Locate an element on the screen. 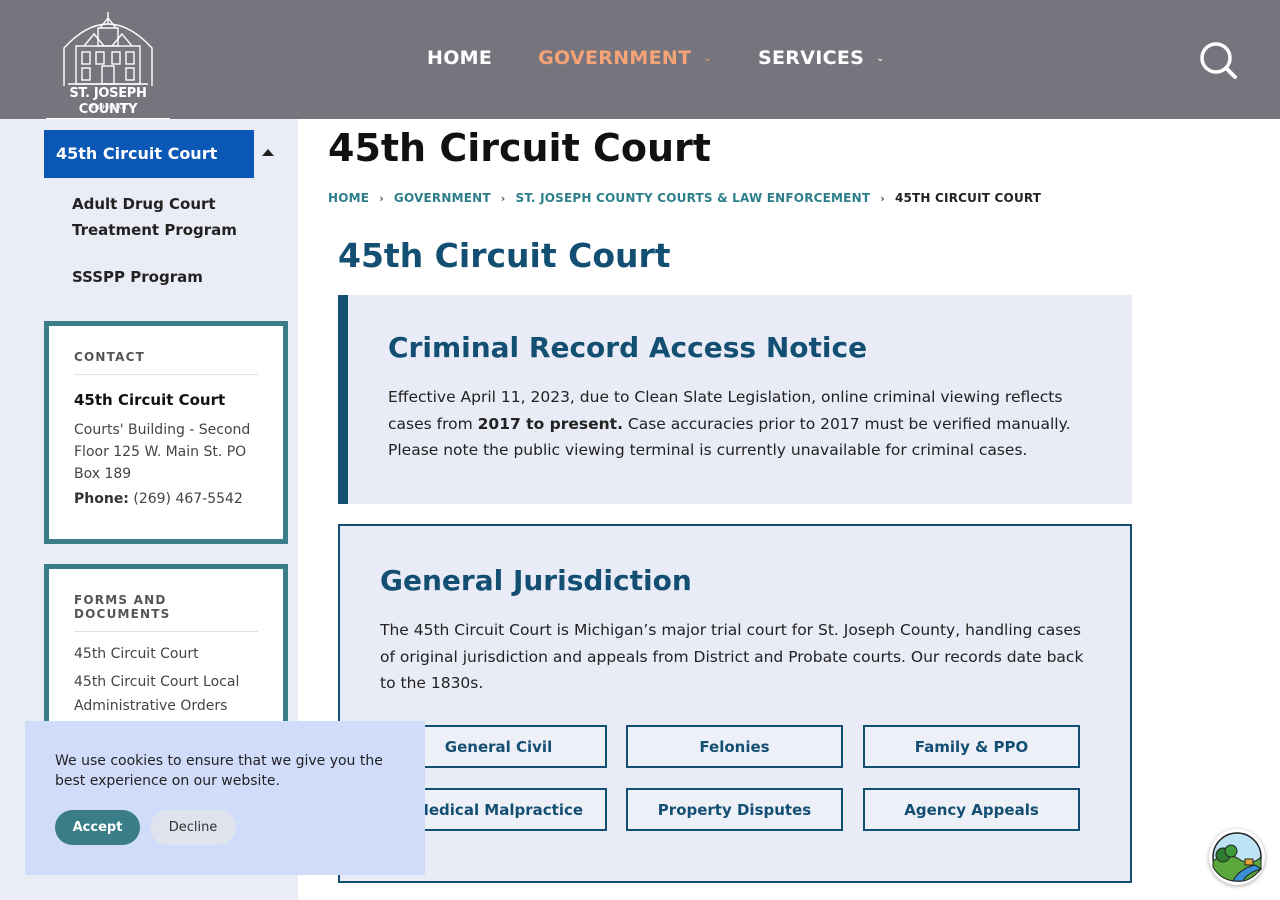 This screenshot has width=1280, height=900. breadcrumb-current: 45TH CIRCUIT COURT is located at coordinates (968, 198).